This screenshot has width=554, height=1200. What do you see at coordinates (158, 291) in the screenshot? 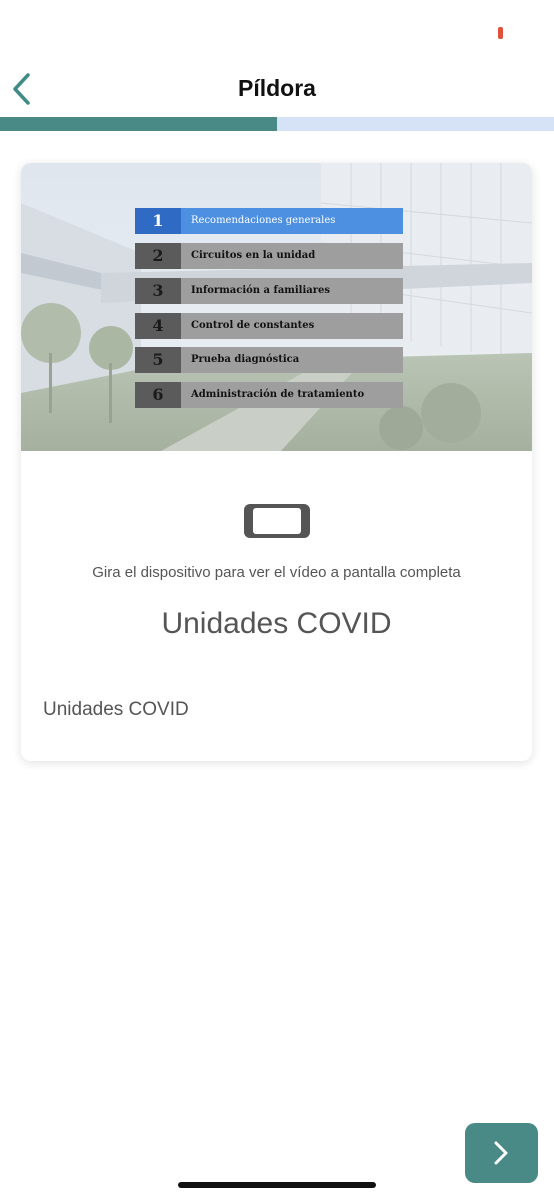
I see `video-menu-number: 3` at bounding box center [158, 291].